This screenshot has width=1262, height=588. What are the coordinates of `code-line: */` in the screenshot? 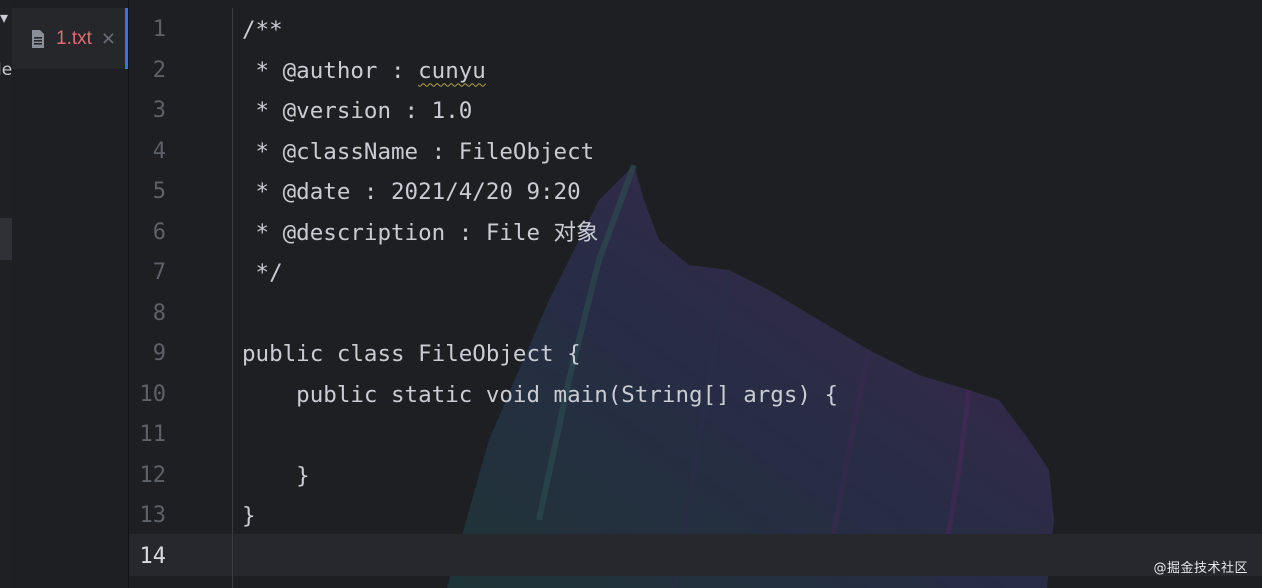 It's located at (262, 273).